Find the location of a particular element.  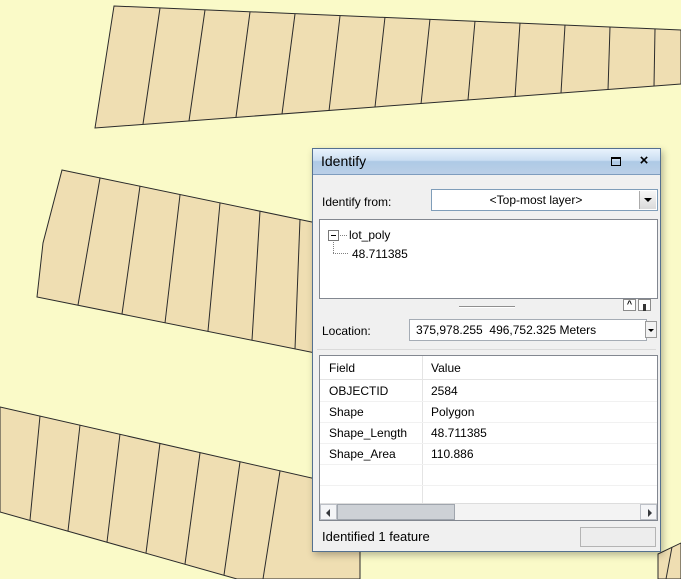

status-bar: Identified 1 feature is located at coordinates (486, 537).